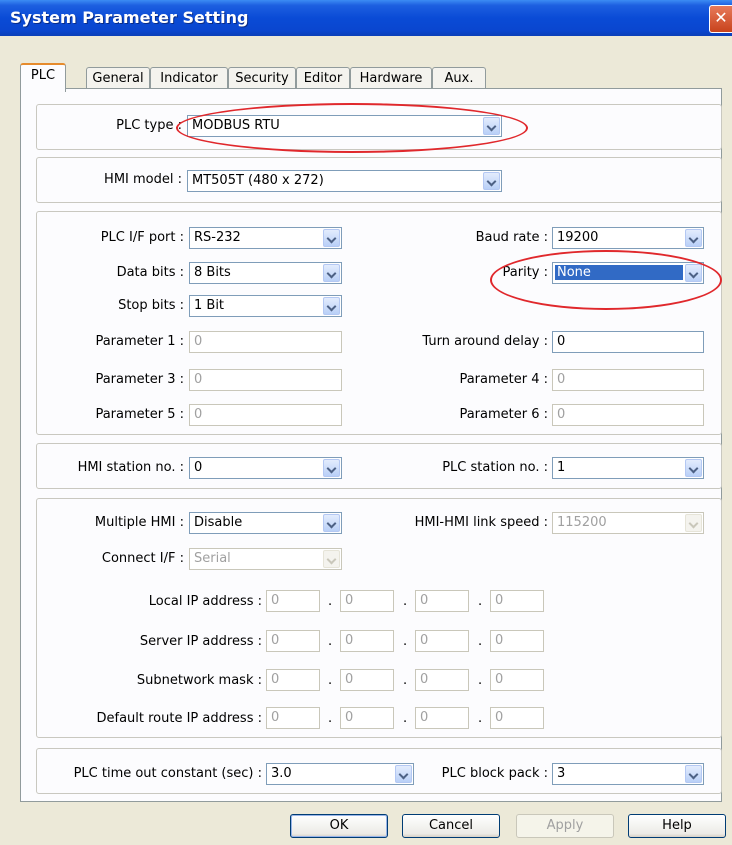 The image size is (732, 845). What do you see at coordinates (200, 641) in the screenshot?
I see `server-ip-label: Server IP address :` at bounding box center [200, 641].